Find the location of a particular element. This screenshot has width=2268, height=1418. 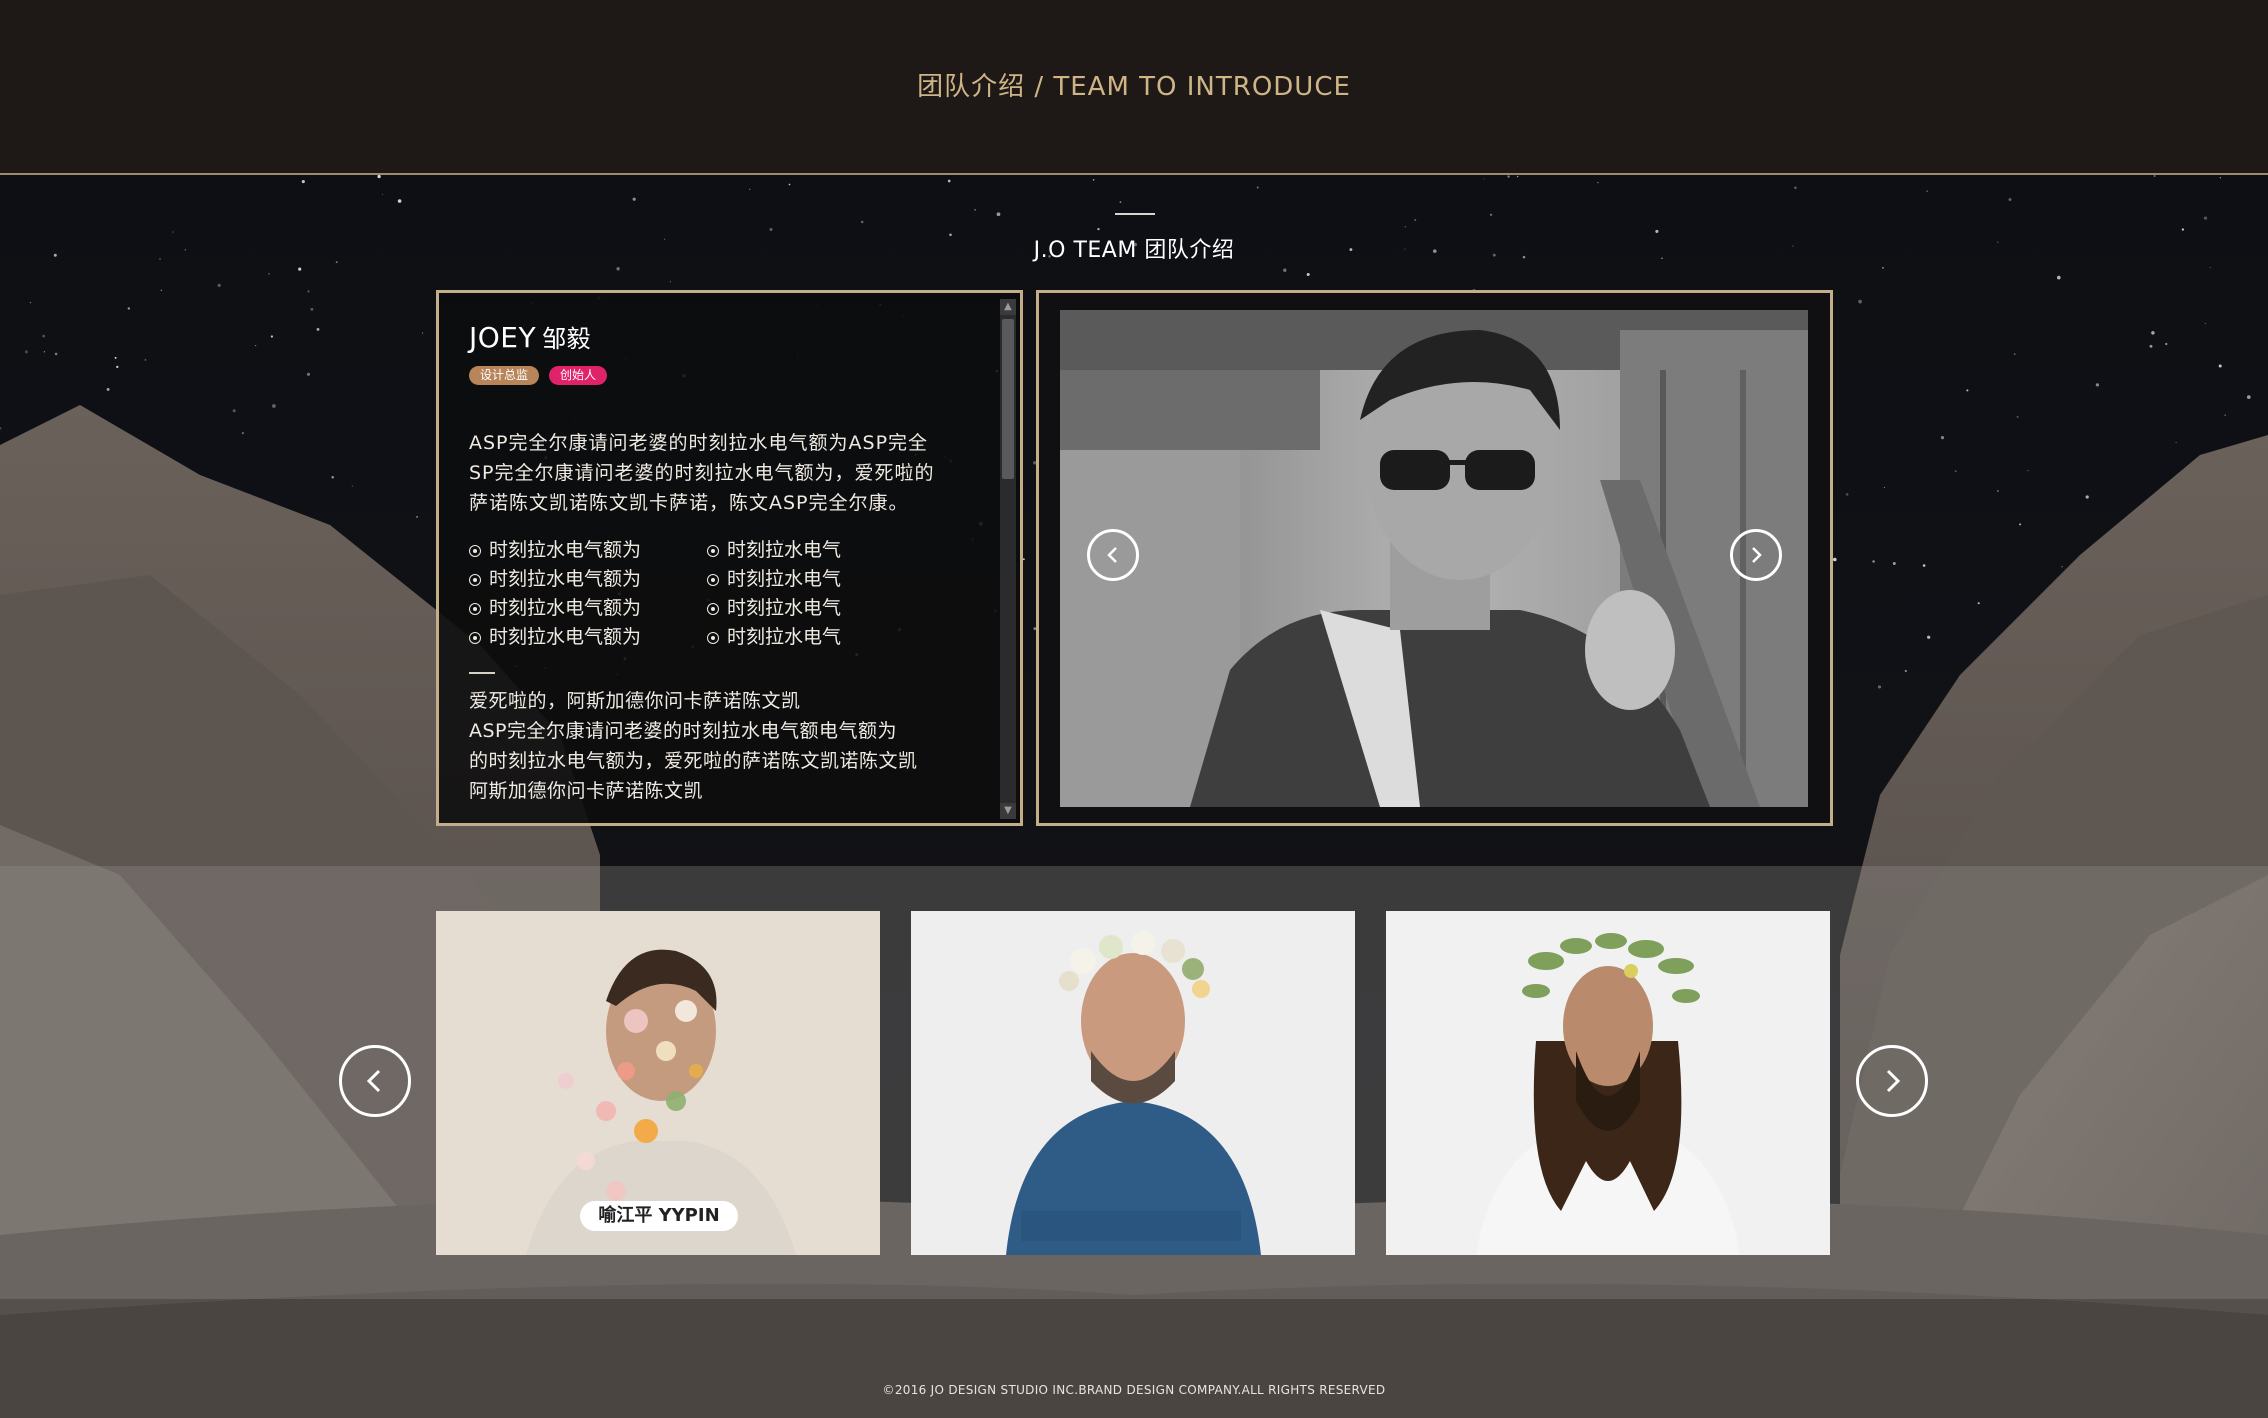

member-photo-leaf-crown is located at coordinates (1608, 1083).